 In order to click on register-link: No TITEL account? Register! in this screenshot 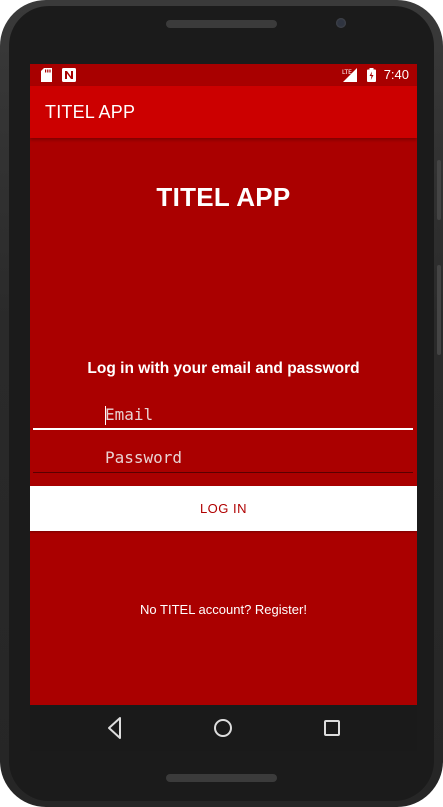, I will do `click(223, 609)`.